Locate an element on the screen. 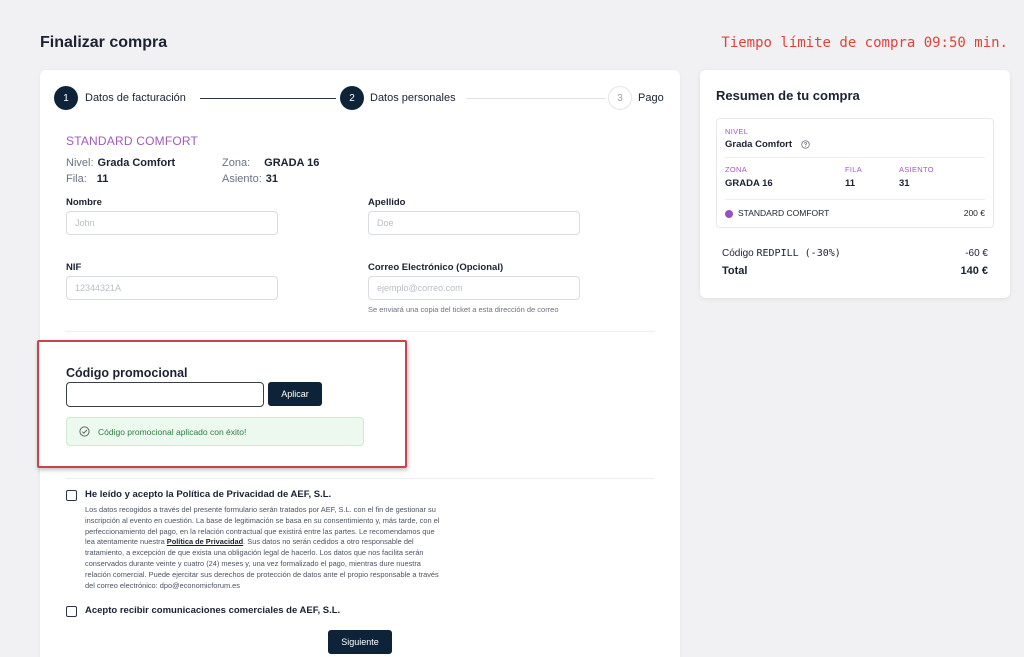 The image size is (1024, 657). zona-value: GRADA 16 is located at coordinates (292, 163).